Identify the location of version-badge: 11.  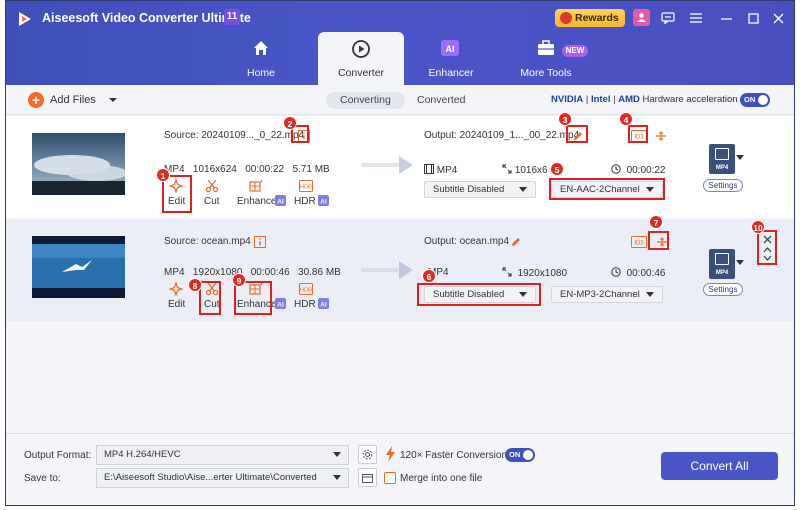
(232, 17).